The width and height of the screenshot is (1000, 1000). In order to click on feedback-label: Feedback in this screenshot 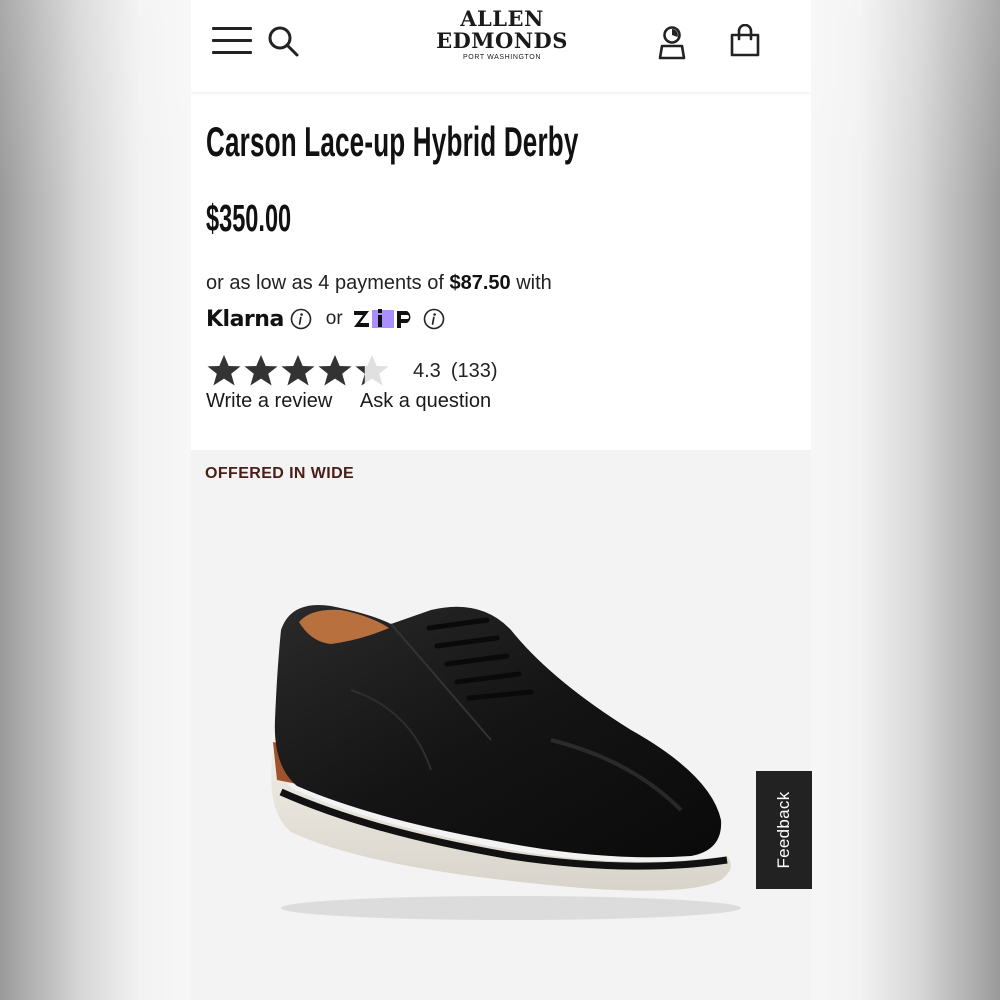, I will do `click(783, 830)`.